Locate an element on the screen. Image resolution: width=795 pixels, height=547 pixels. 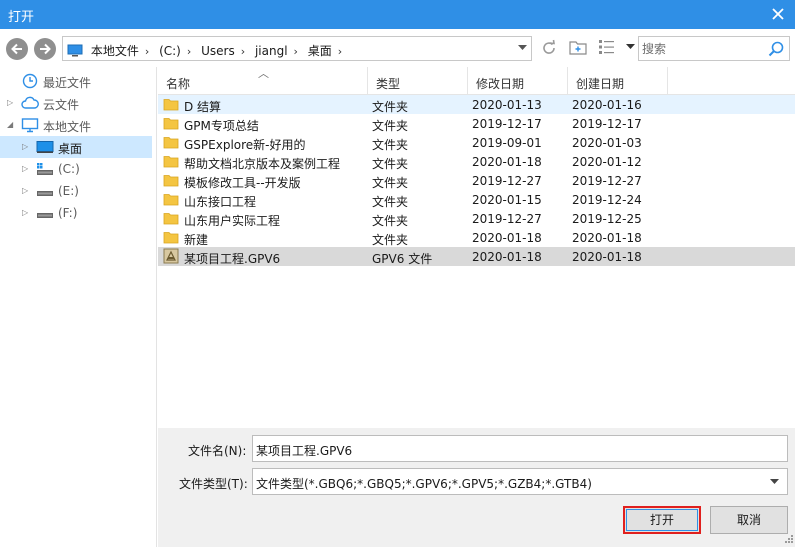
cell-name: 模板修改工具--开发版 is located at coordinates (242, 183).